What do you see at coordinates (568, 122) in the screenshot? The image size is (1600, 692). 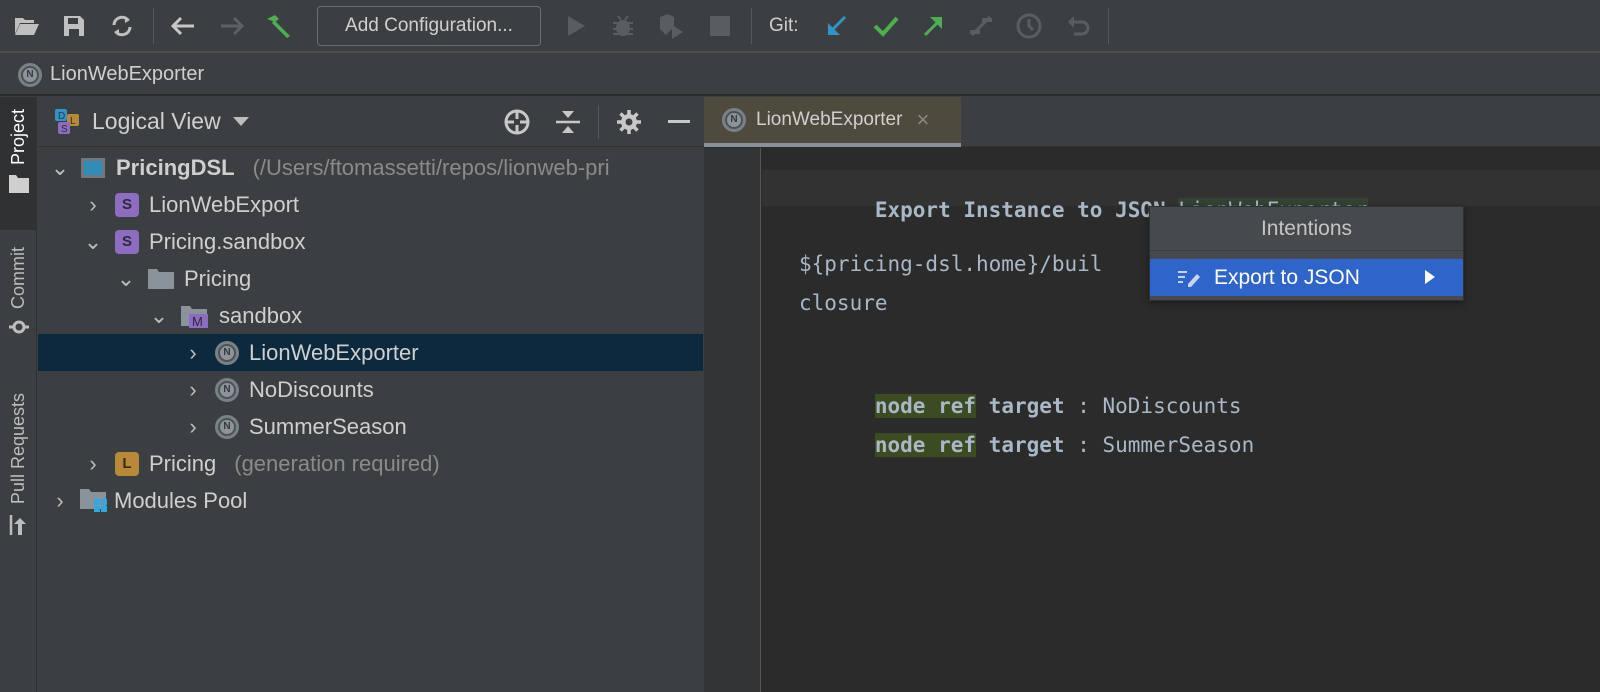 I see `collapse-all-icon` at bounding box center [568, 122].